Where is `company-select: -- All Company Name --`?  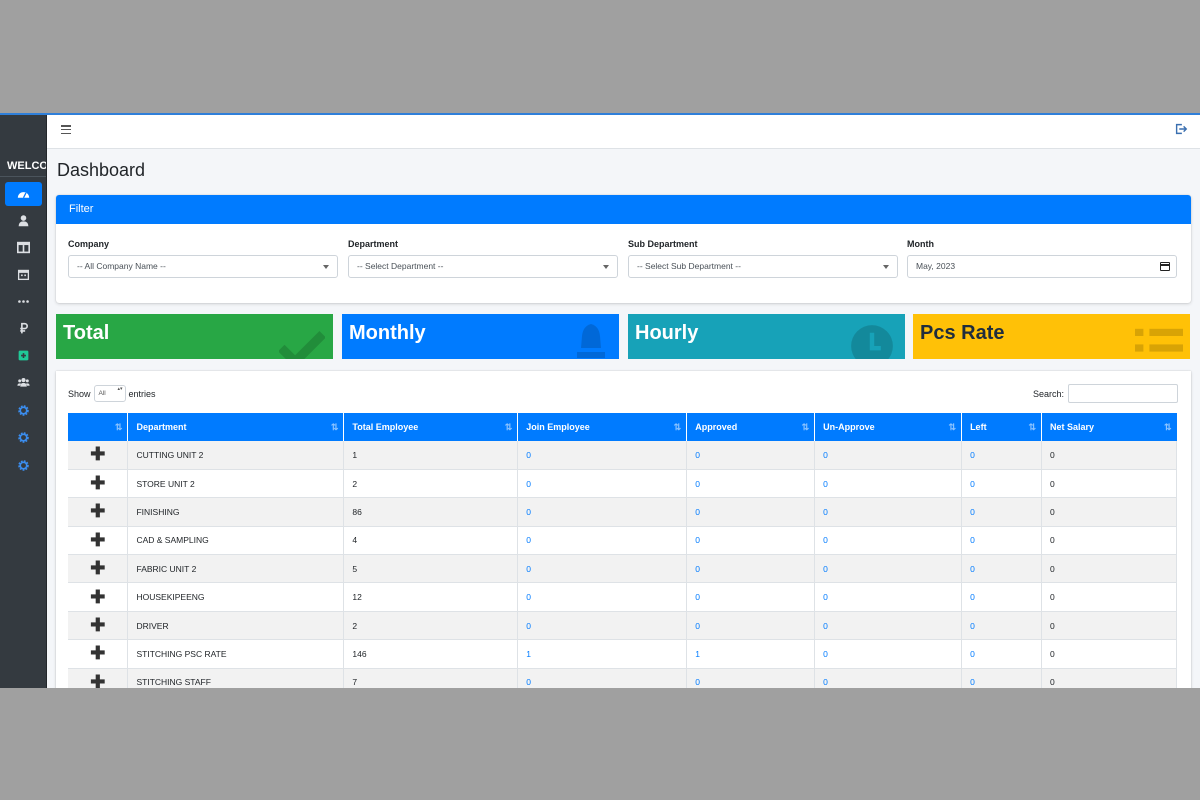
company-select: -- All Company Name -- is located at coordinates (203, 266).